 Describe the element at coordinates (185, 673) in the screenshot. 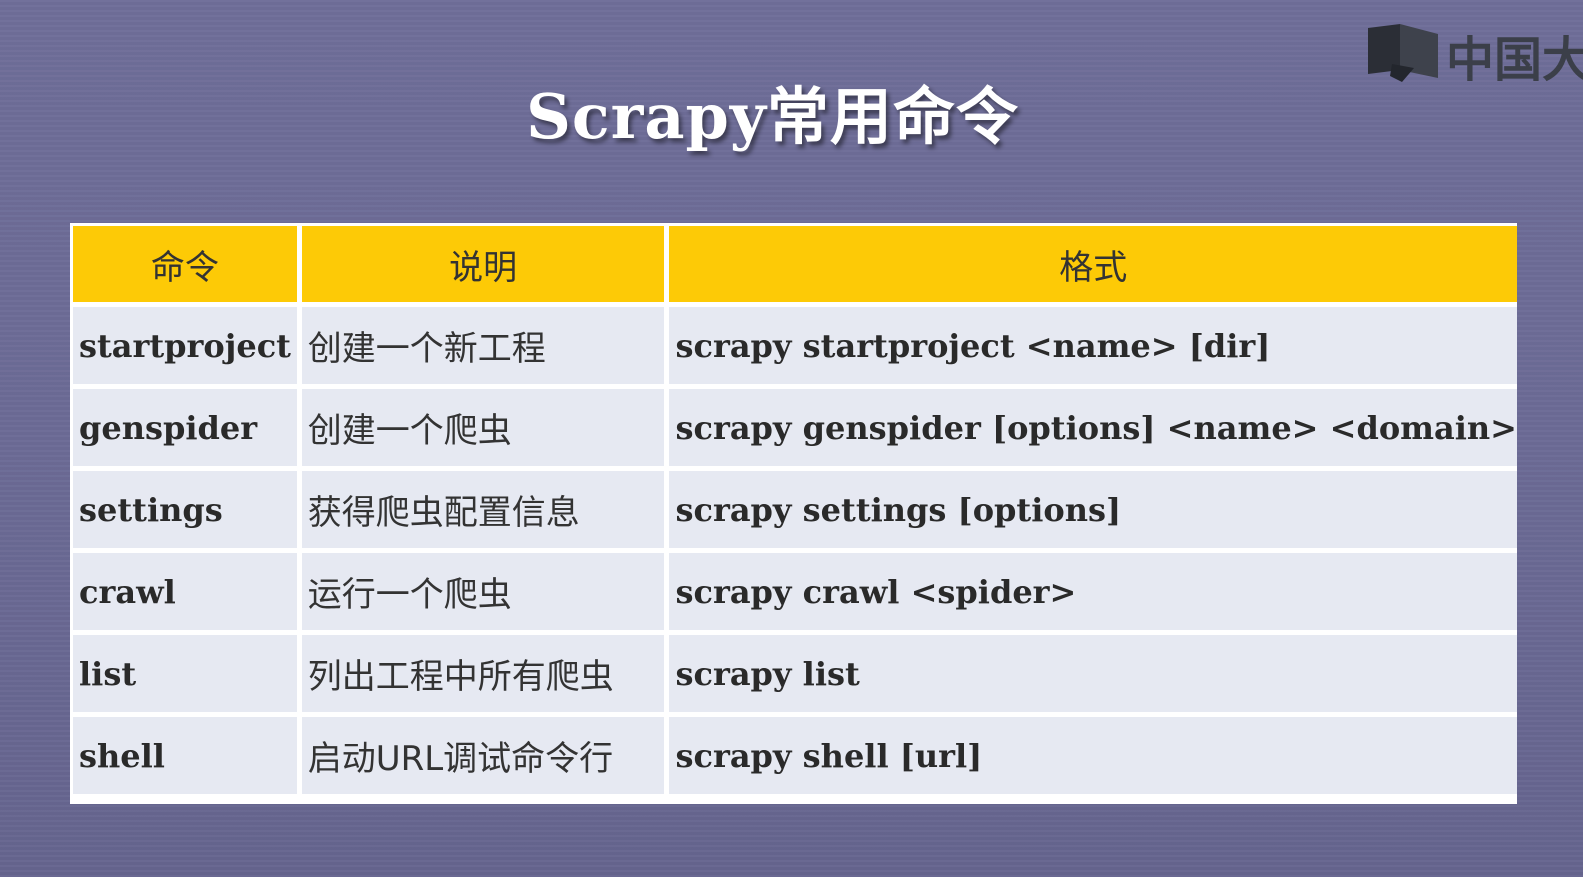

I see `command-cell: list` at that location.